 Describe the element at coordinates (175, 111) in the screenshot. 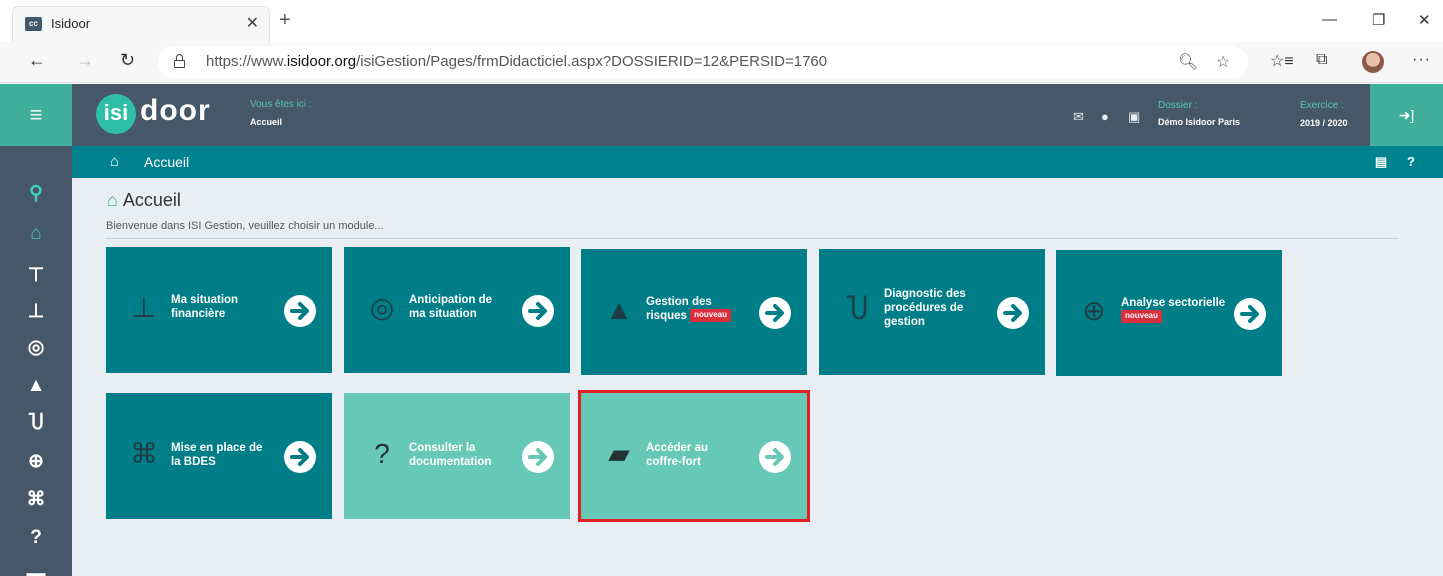

I see `logo-text: door` at that location.